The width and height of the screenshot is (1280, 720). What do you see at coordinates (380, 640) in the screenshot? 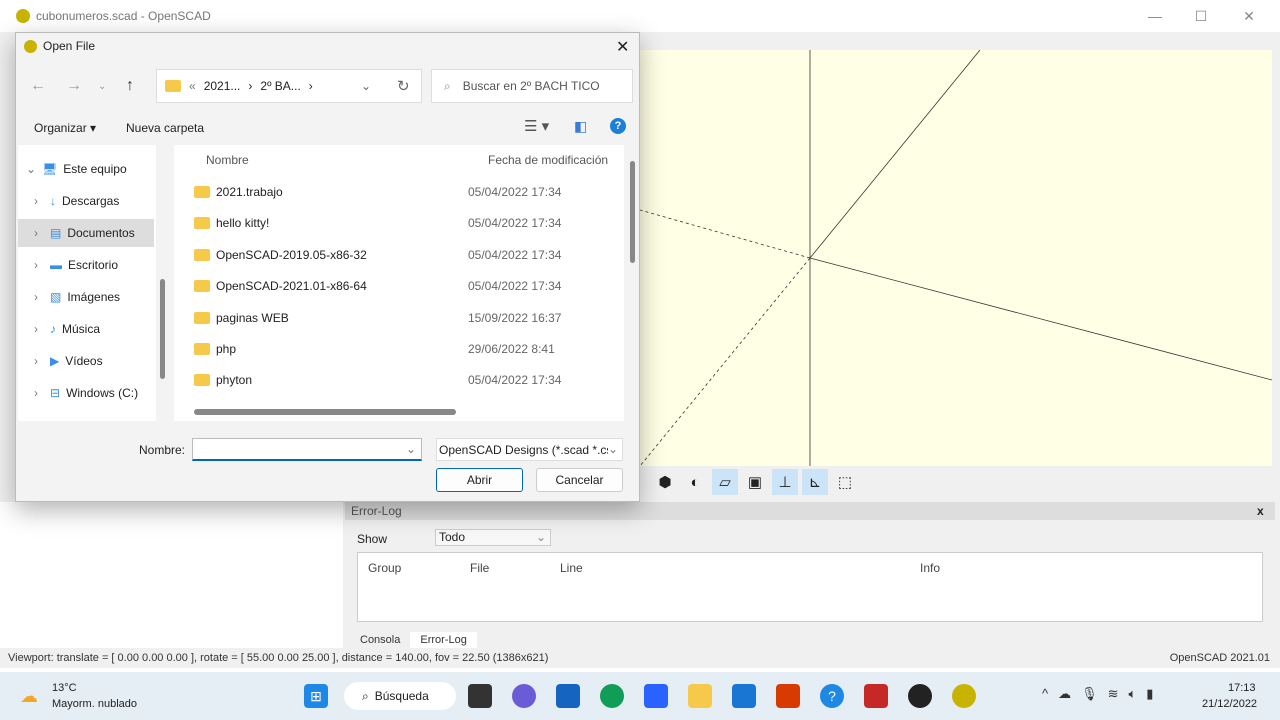
I see `tab-consola: Consola` at bounding box center [380, 640].